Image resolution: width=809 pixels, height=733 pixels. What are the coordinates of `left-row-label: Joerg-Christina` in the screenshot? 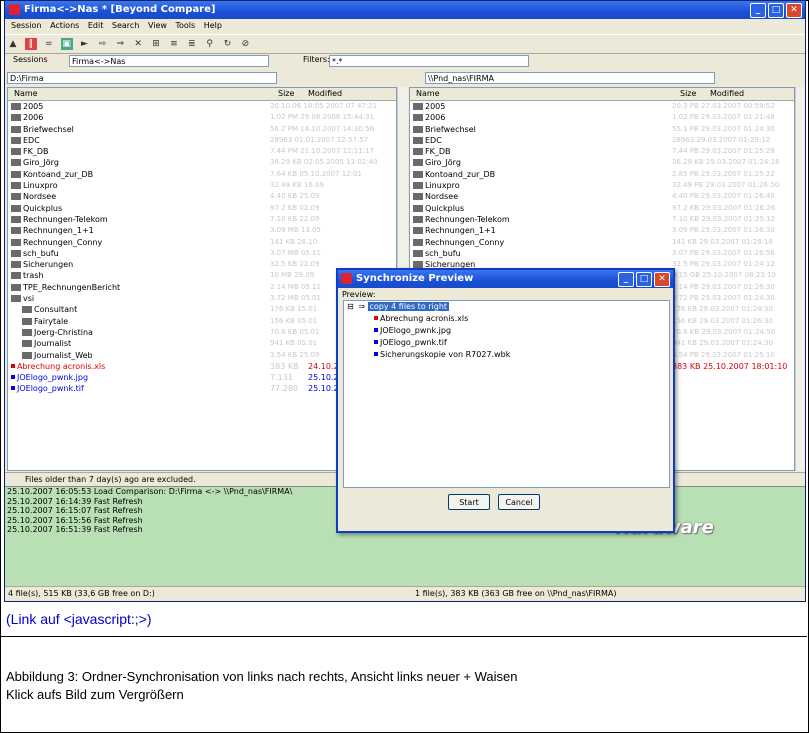 It's located at (63, 332).